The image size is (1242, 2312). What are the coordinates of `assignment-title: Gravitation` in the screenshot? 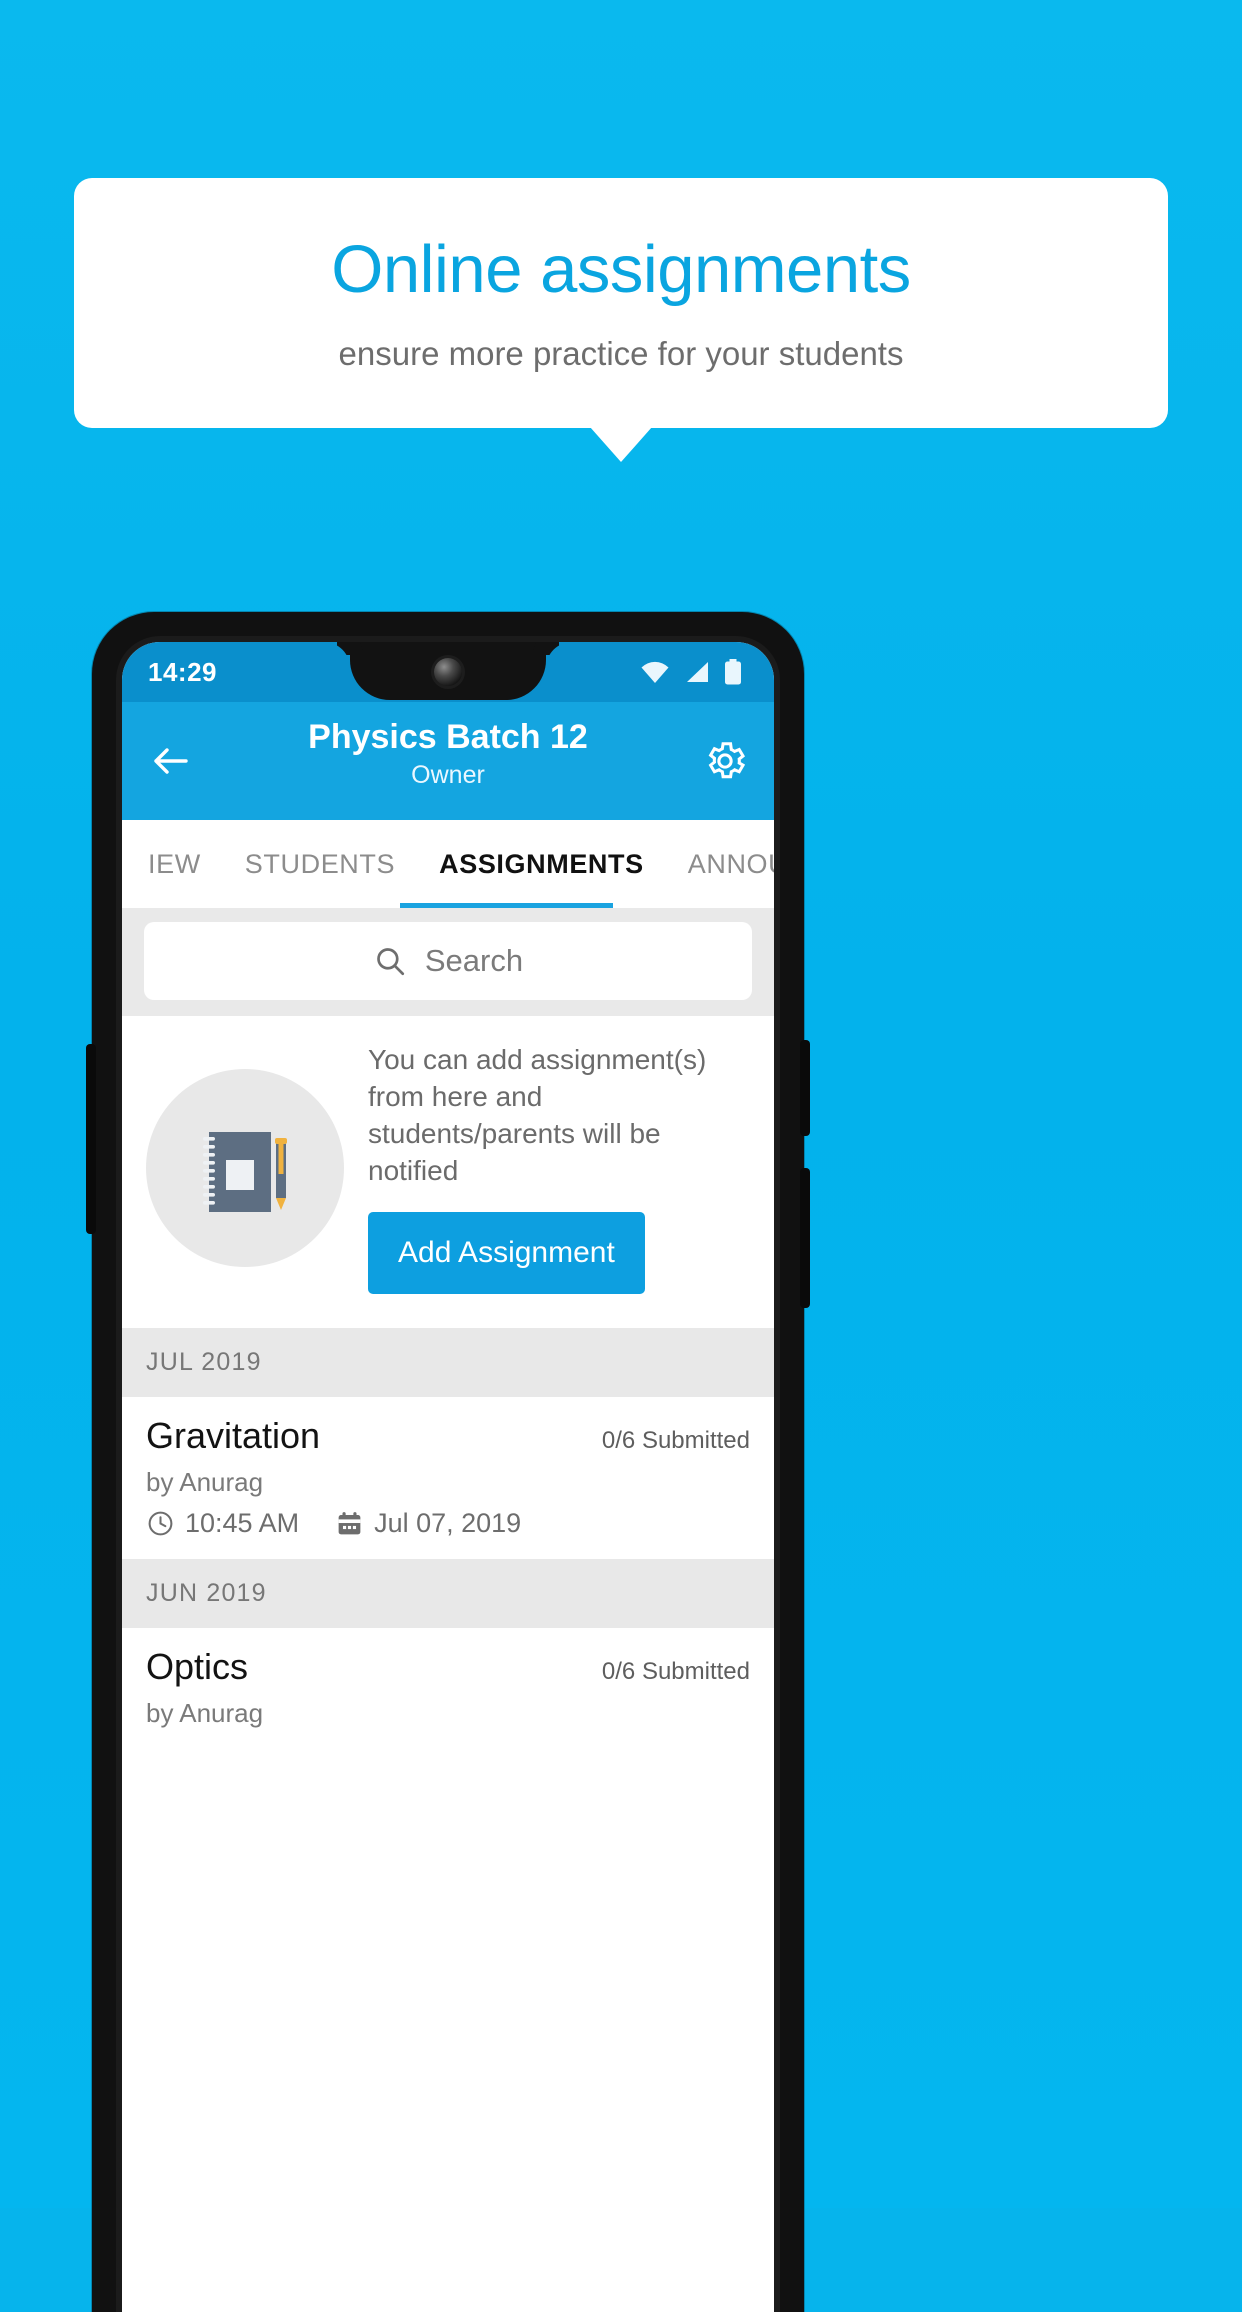 It's located at (233, 1435).